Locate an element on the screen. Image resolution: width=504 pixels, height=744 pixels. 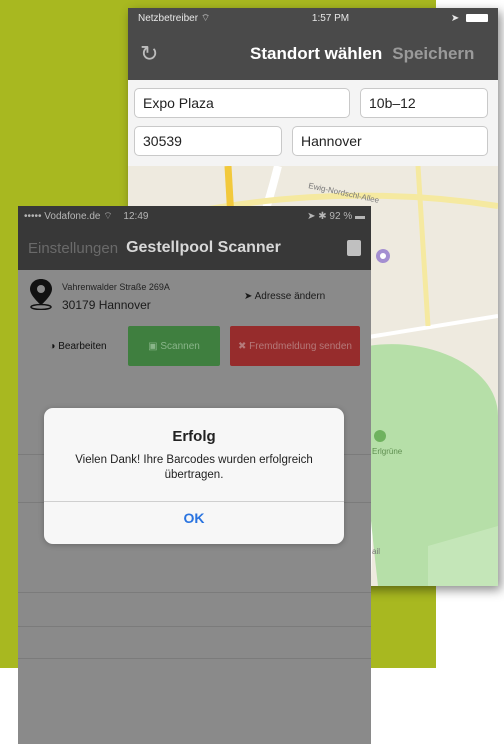
status-bar-front: ••••• Vodafone.de ⌔ 12:49 ➤ ✱ 92 % ▬ is located at coordinates (194, 216).